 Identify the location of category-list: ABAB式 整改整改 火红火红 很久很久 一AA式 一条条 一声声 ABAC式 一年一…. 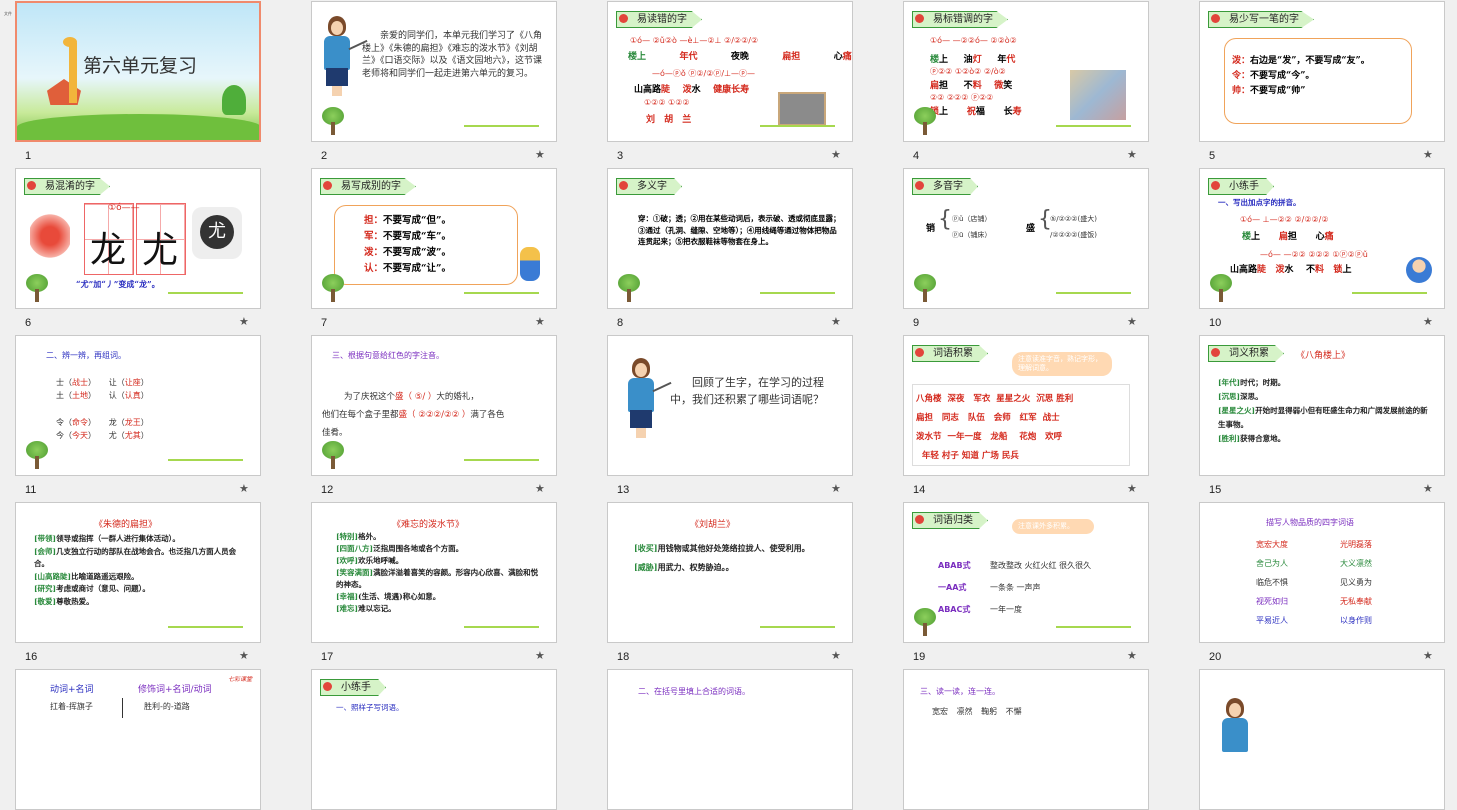
(1015, 587).